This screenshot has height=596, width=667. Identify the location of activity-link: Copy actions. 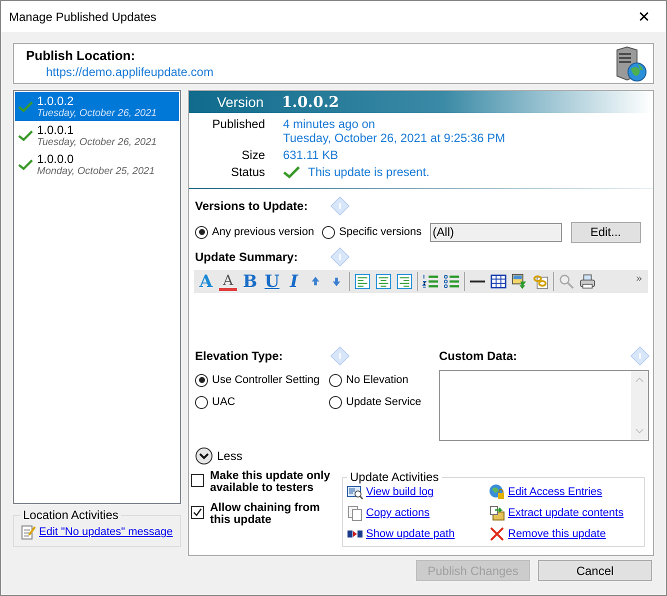
(398, 513).